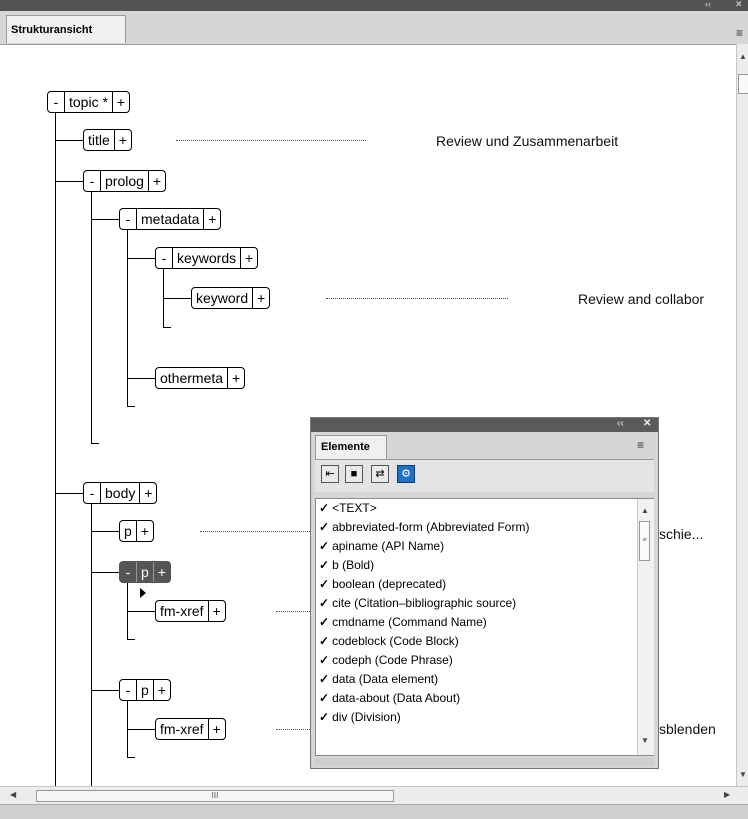 Image resolution: width=748 pixels, height=819 pixels. Describe the element at coordinates (484, 603) in the screenshot. I see `list-item: ✓ cite (Citation–bibliographic source)` at that location.